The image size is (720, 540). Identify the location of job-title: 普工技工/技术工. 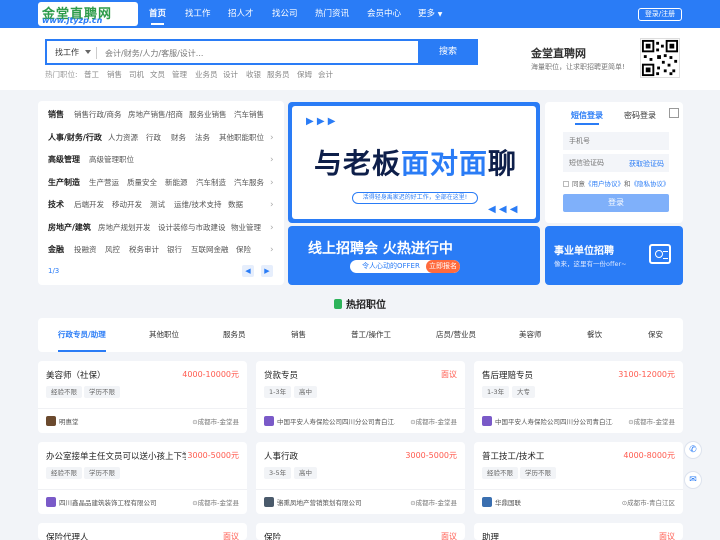
(513, 456).